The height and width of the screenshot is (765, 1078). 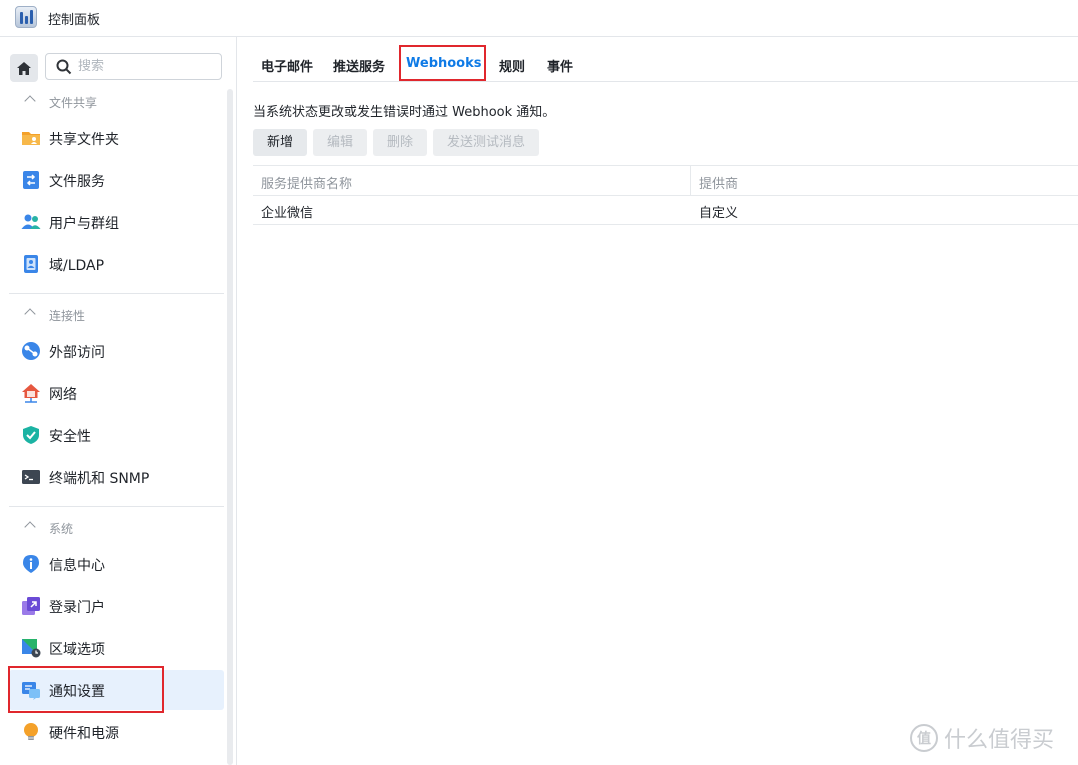 What do you see at coordinates (230, 427) in the screenshot?
I see `sidebar-scrollbar` at bounding box center [230, 427].